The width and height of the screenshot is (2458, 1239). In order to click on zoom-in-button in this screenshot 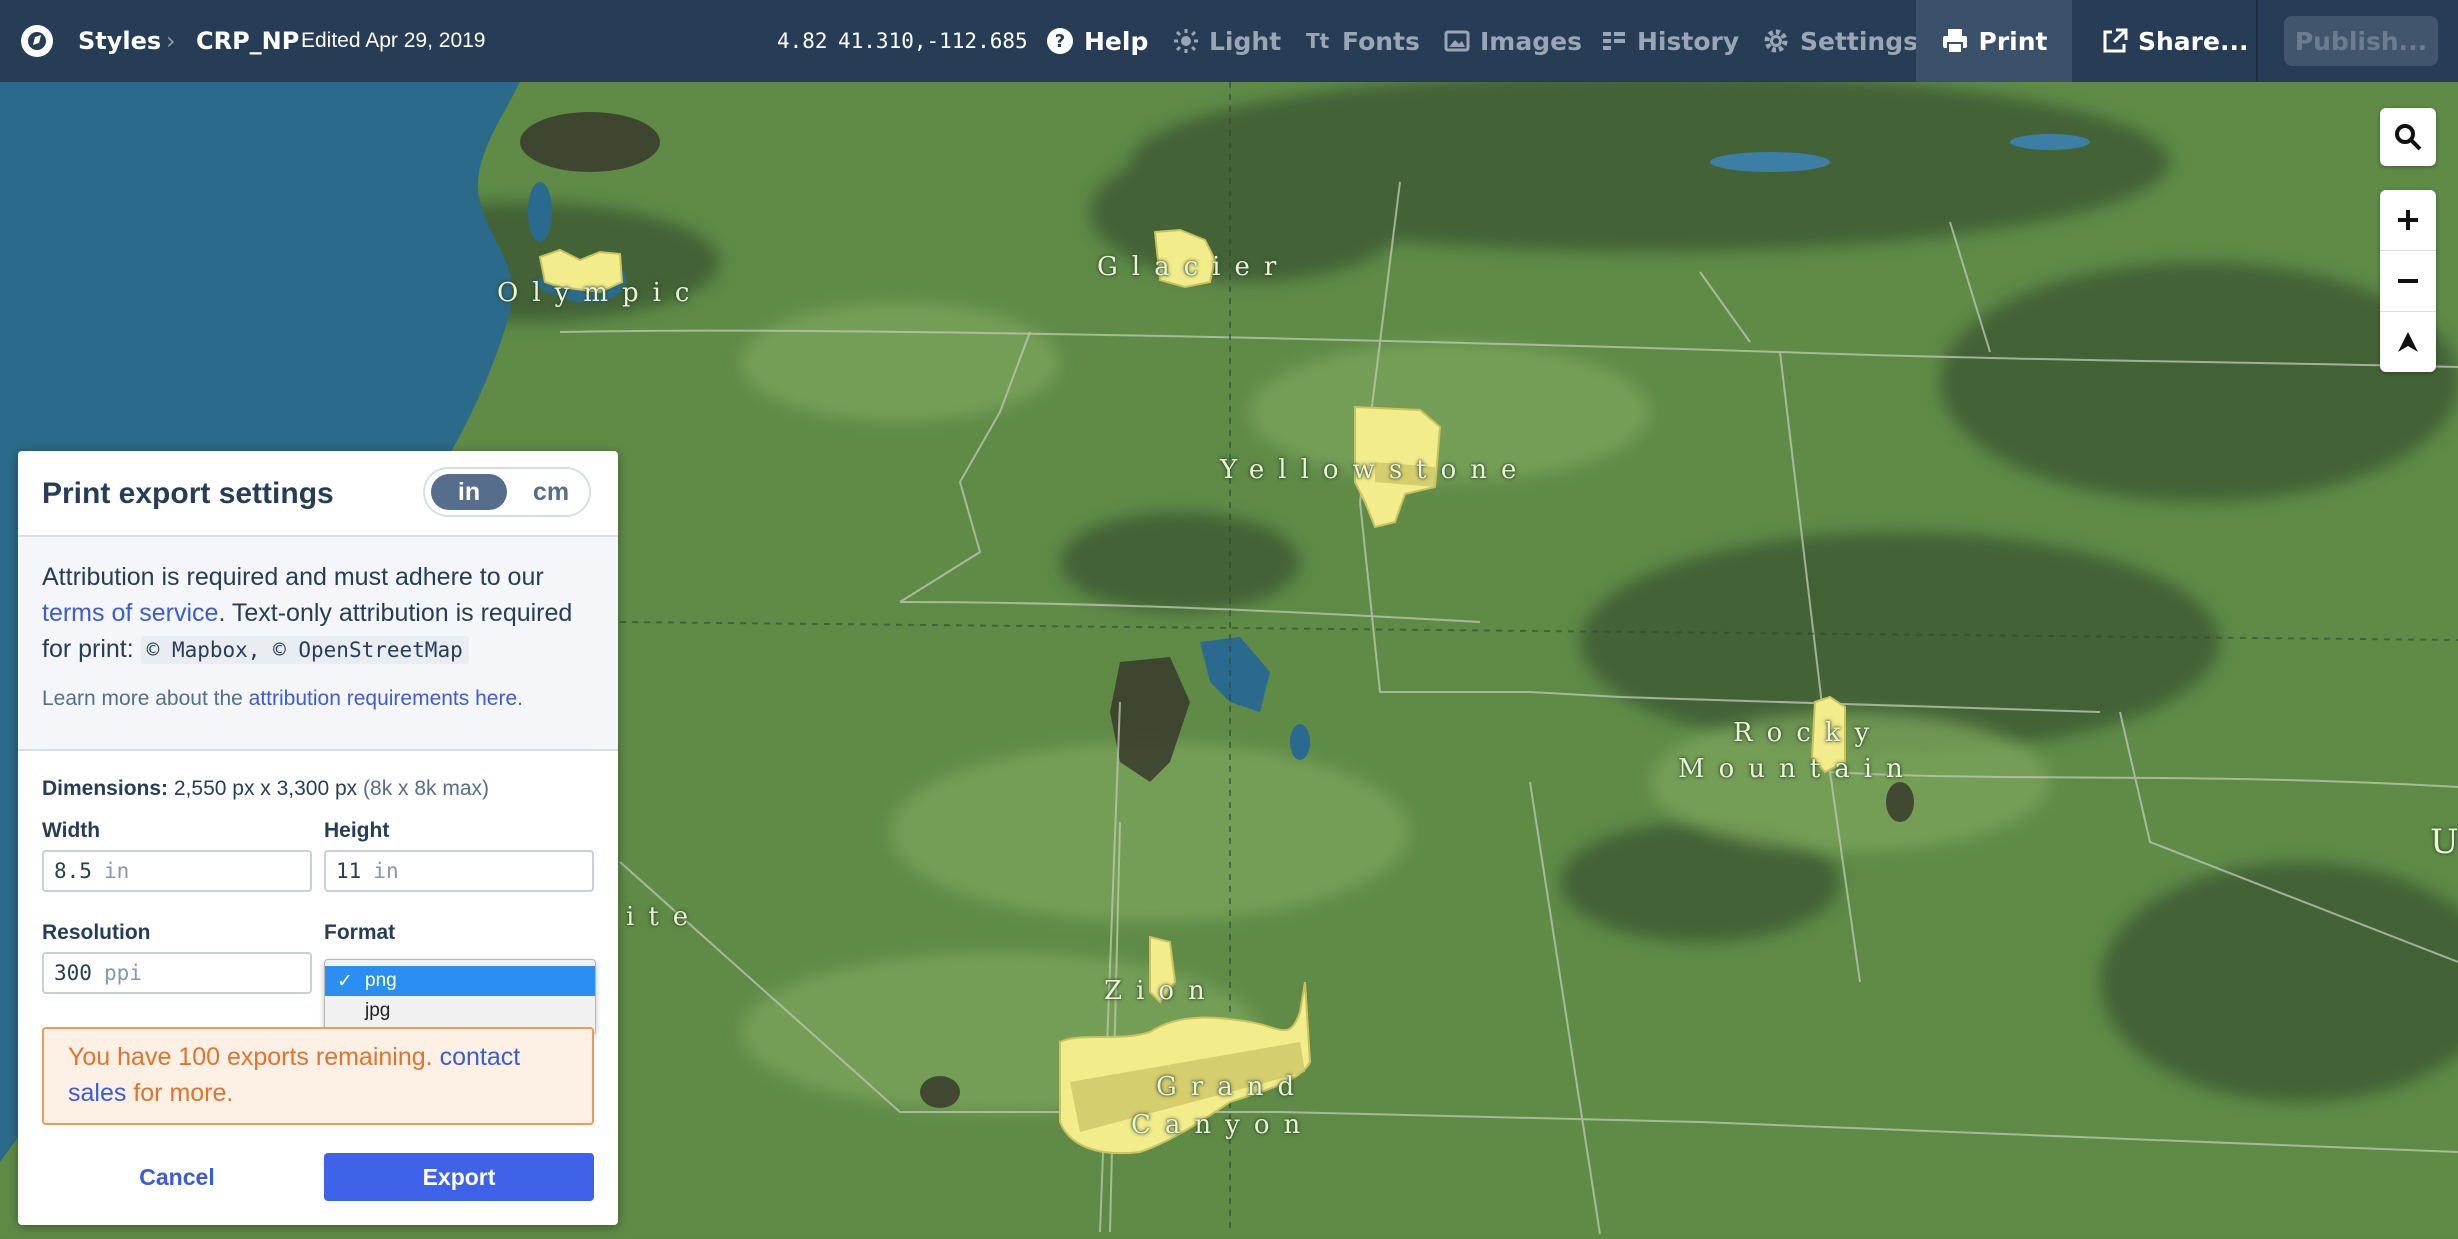, I will do `click(2408, 220)`.